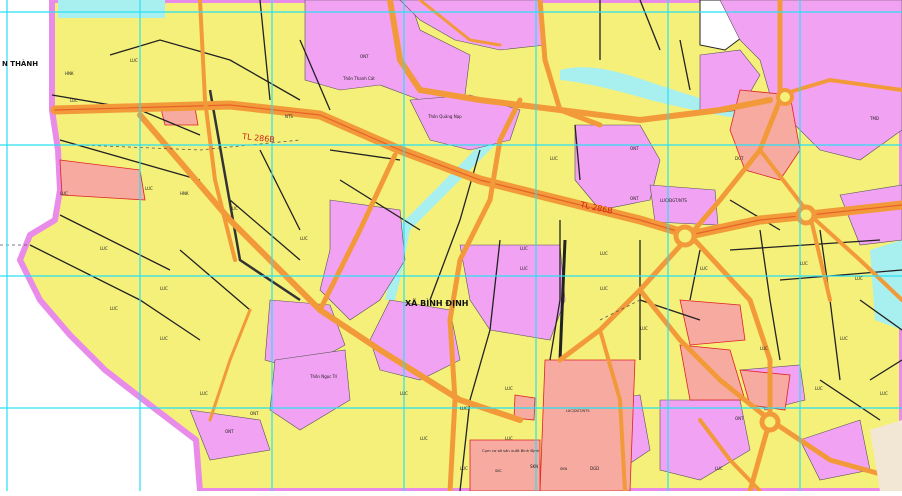  I want to click on hamlet-label-1: Thôn Thanh Cát, so click(358, 78).